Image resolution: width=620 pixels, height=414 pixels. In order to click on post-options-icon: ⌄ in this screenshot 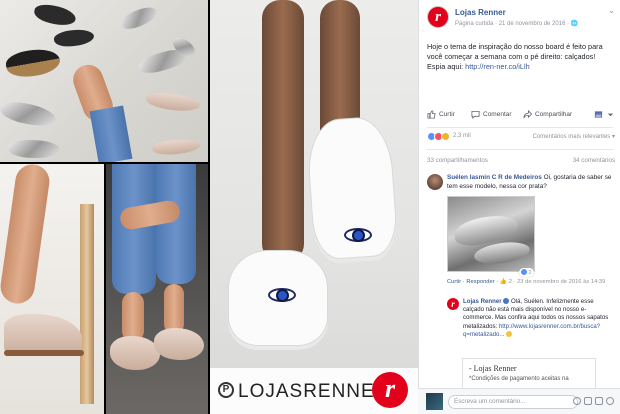, I will do `click(611, 10)`.